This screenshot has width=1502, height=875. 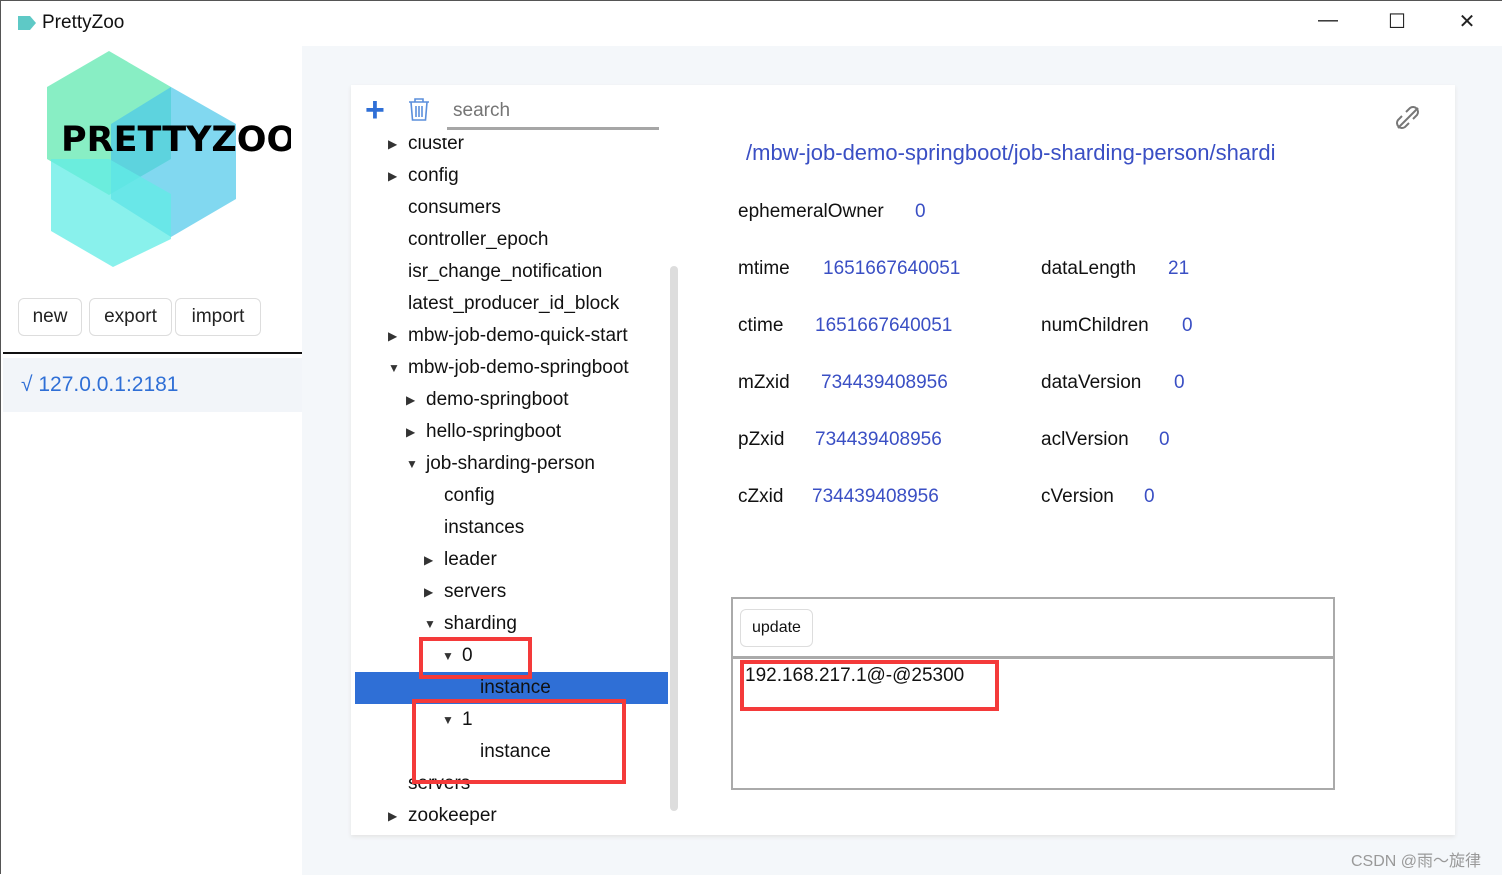 I want to click on stat-label: numChildren, so click(x=1095, y=325).